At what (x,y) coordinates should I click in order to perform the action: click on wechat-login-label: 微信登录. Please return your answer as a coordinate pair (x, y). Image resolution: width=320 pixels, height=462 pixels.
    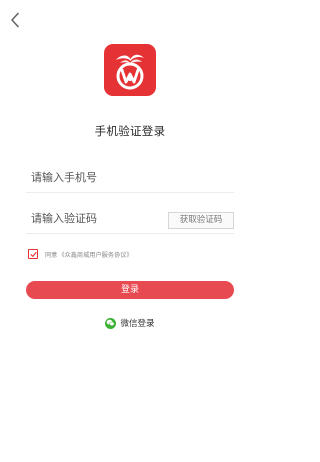
    Looking at the image, I should click on (137, 324).